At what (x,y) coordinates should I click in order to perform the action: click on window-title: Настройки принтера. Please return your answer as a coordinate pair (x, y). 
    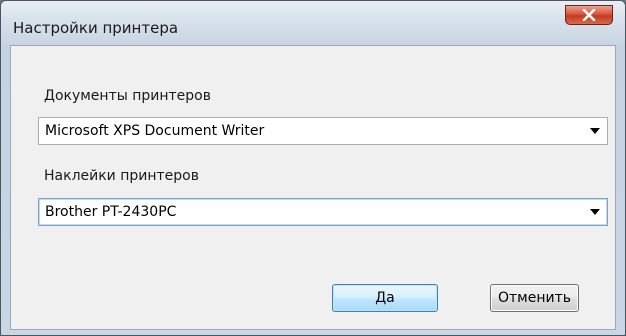
    Looking at the image, I should click on (96, 28).